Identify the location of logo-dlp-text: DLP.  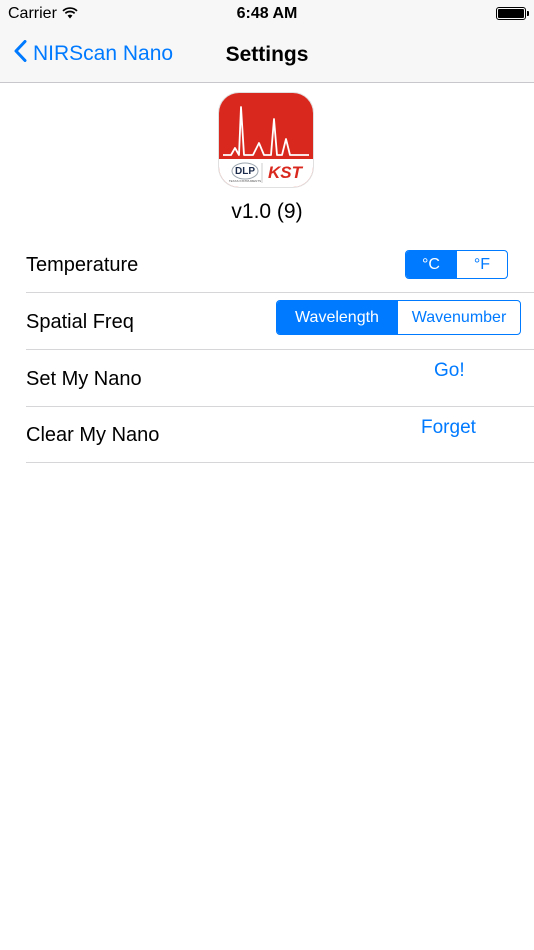
(245, 171).